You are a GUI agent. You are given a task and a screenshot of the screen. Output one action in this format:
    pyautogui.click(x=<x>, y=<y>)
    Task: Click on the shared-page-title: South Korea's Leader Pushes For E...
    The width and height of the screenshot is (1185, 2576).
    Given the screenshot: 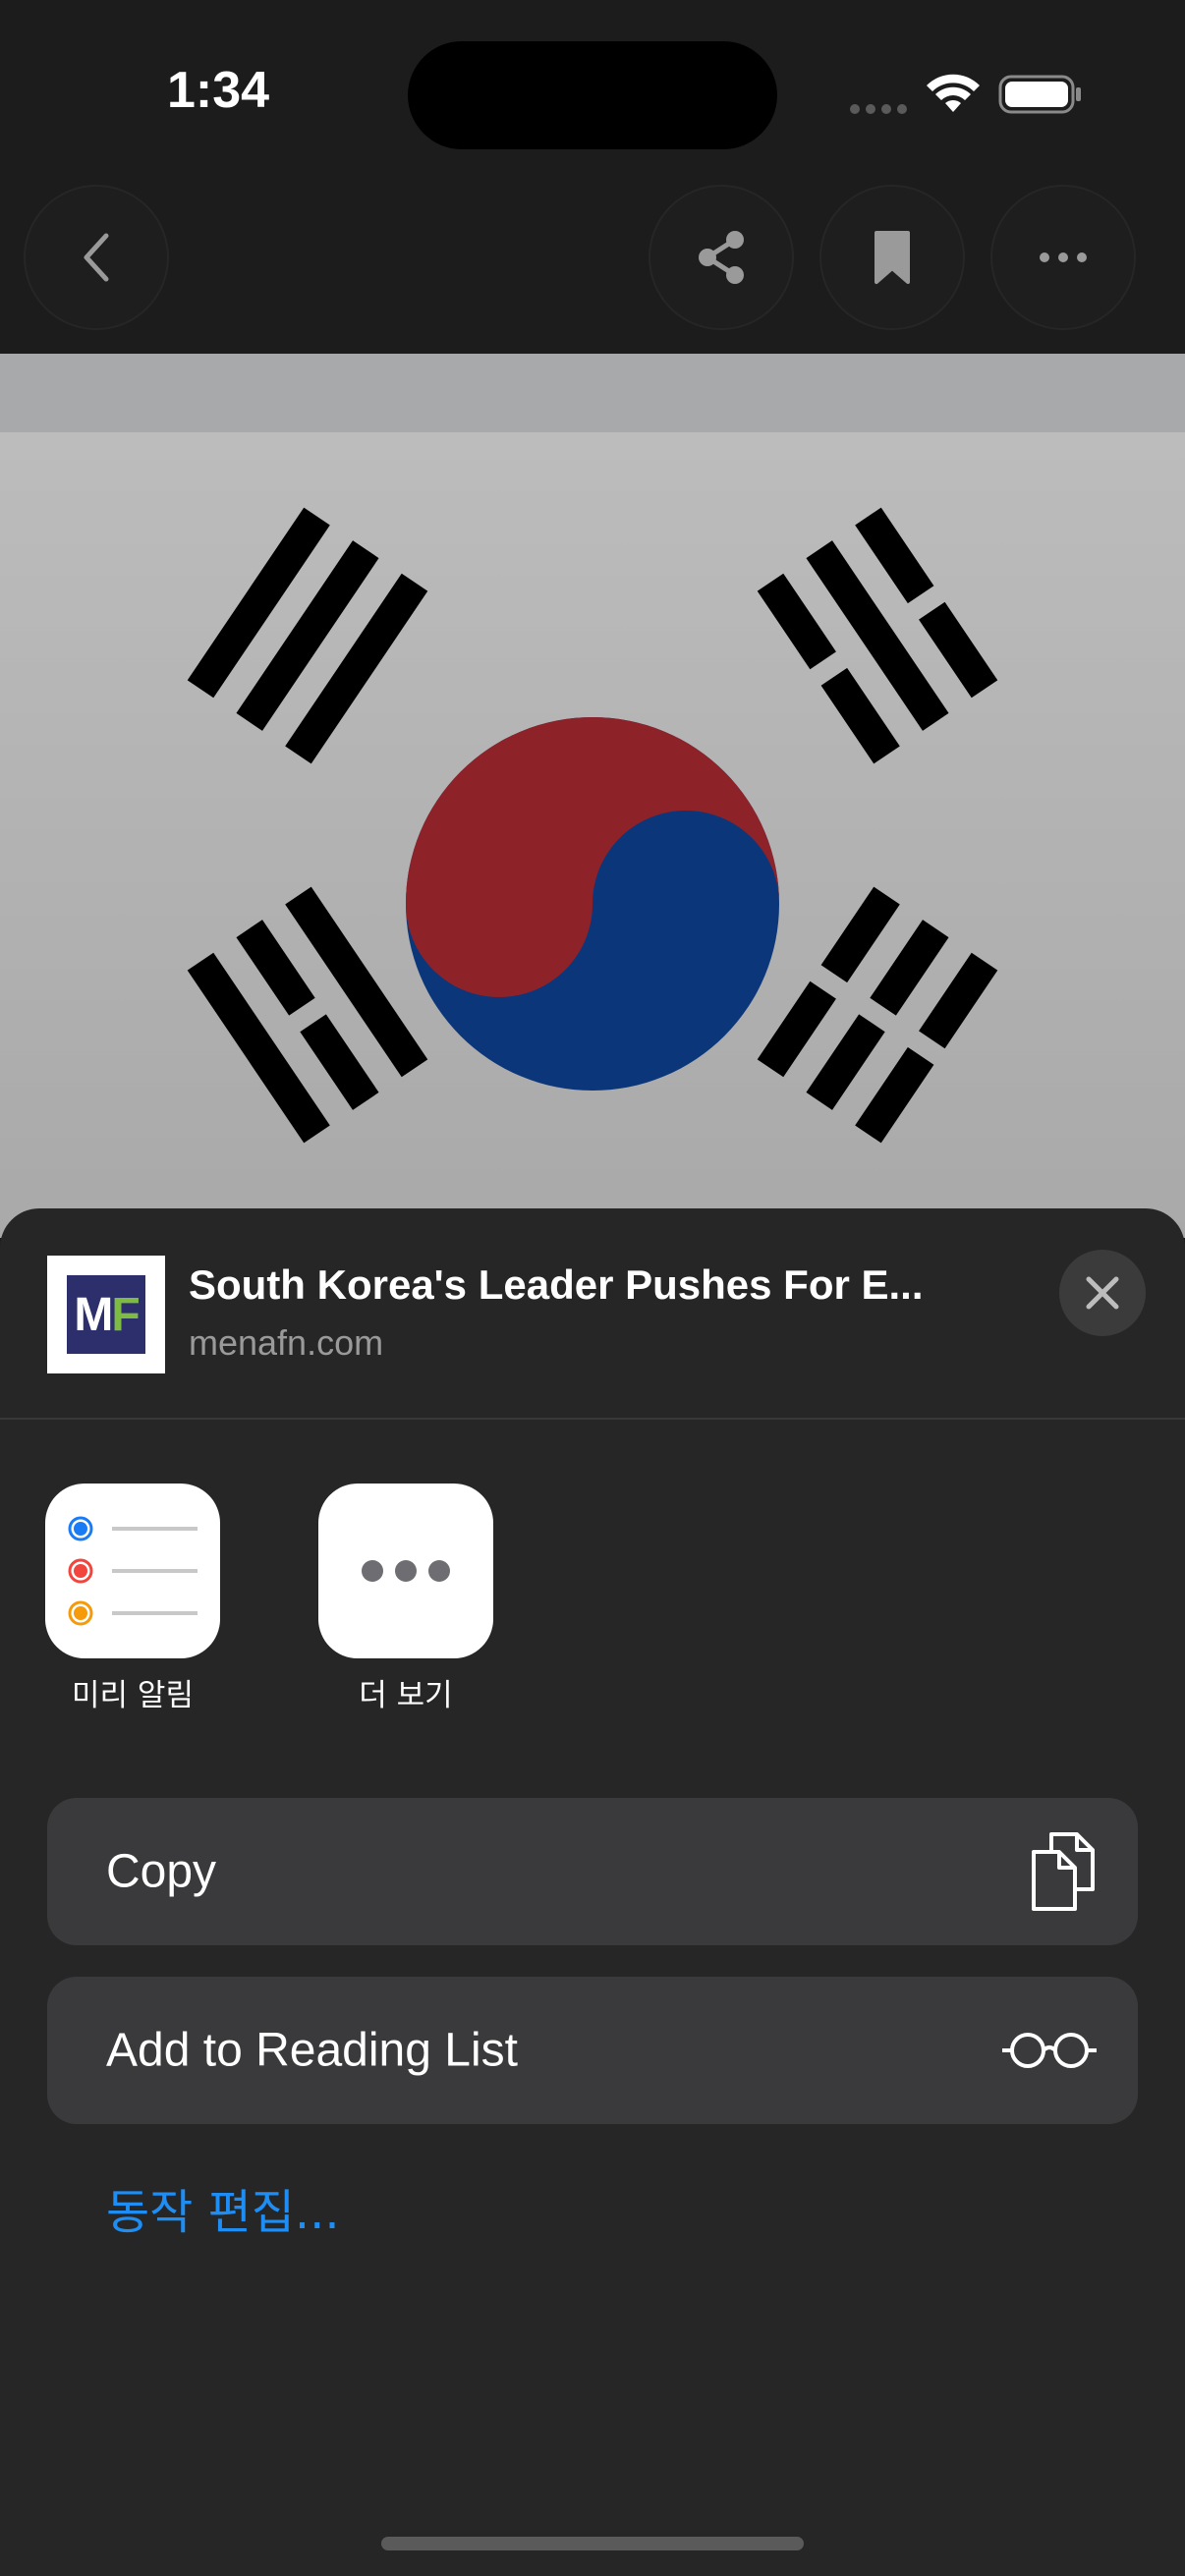 What is the action you would take?
    pyautogui.click(x=557, y=1284)
    